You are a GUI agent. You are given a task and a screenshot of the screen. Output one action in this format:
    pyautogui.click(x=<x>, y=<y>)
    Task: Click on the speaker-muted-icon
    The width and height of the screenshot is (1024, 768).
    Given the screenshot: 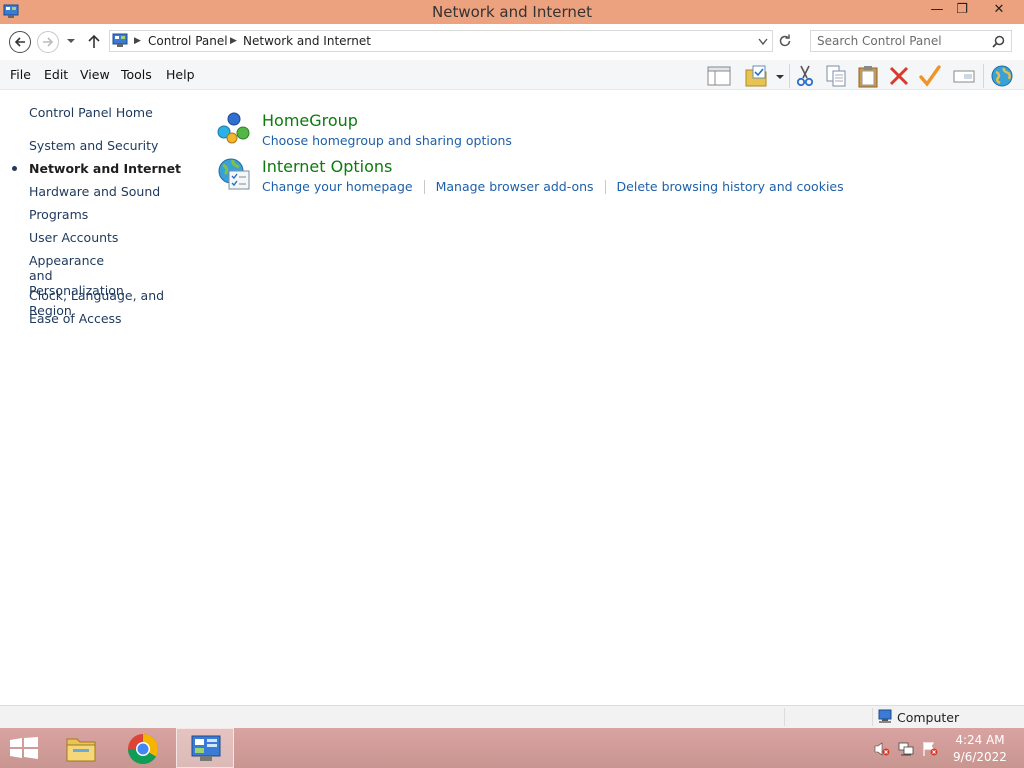 What is the action you would take?
    pyautogui.click(x=882, y=749)
    